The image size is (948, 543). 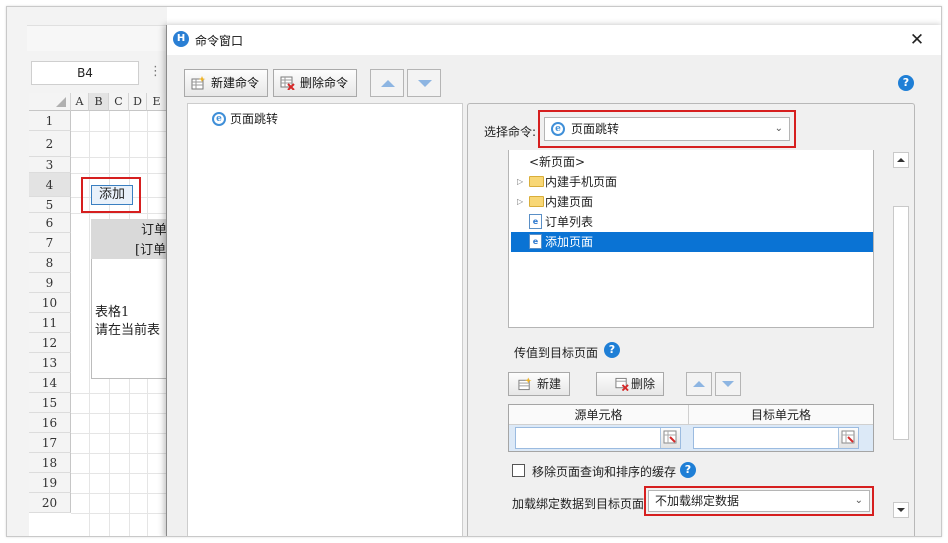 I want to click on clear-cache-checkbox, so click(x=518, y=470).